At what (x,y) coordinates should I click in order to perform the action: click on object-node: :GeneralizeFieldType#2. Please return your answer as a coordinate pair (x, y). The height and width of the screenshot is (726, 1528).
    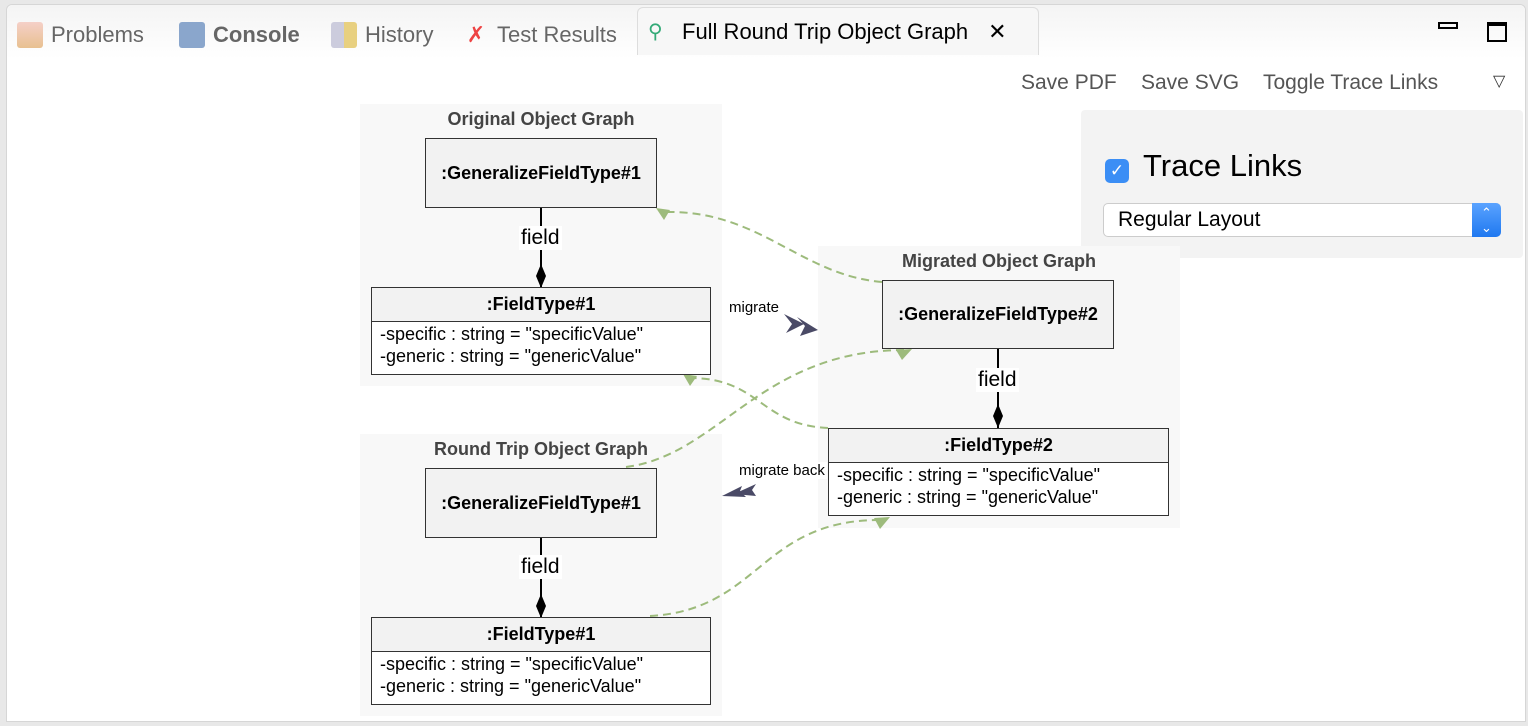
    Looking at the image, I should click on (998, 314).